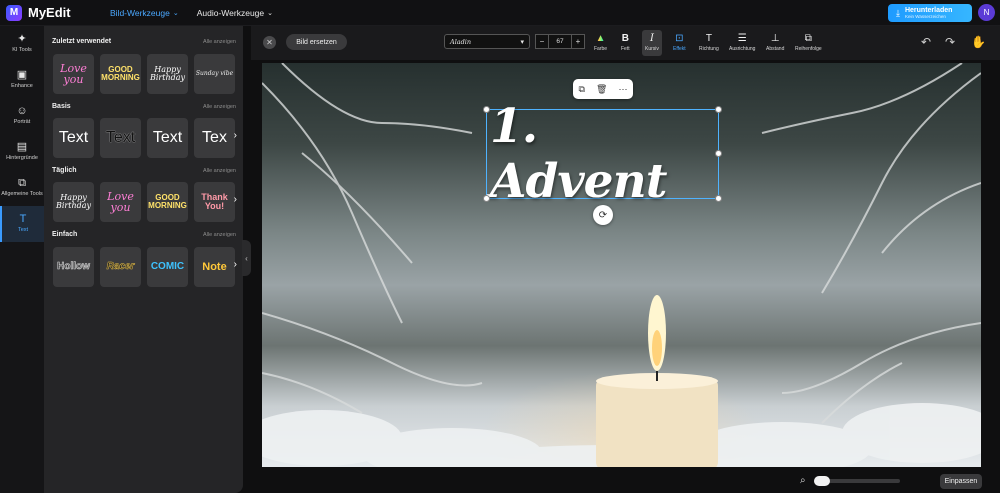 The image size is (1000, 493). Describe the element at coordinates (214, 267) in the screenshot. I see `text-style-tile: Note` at that location.